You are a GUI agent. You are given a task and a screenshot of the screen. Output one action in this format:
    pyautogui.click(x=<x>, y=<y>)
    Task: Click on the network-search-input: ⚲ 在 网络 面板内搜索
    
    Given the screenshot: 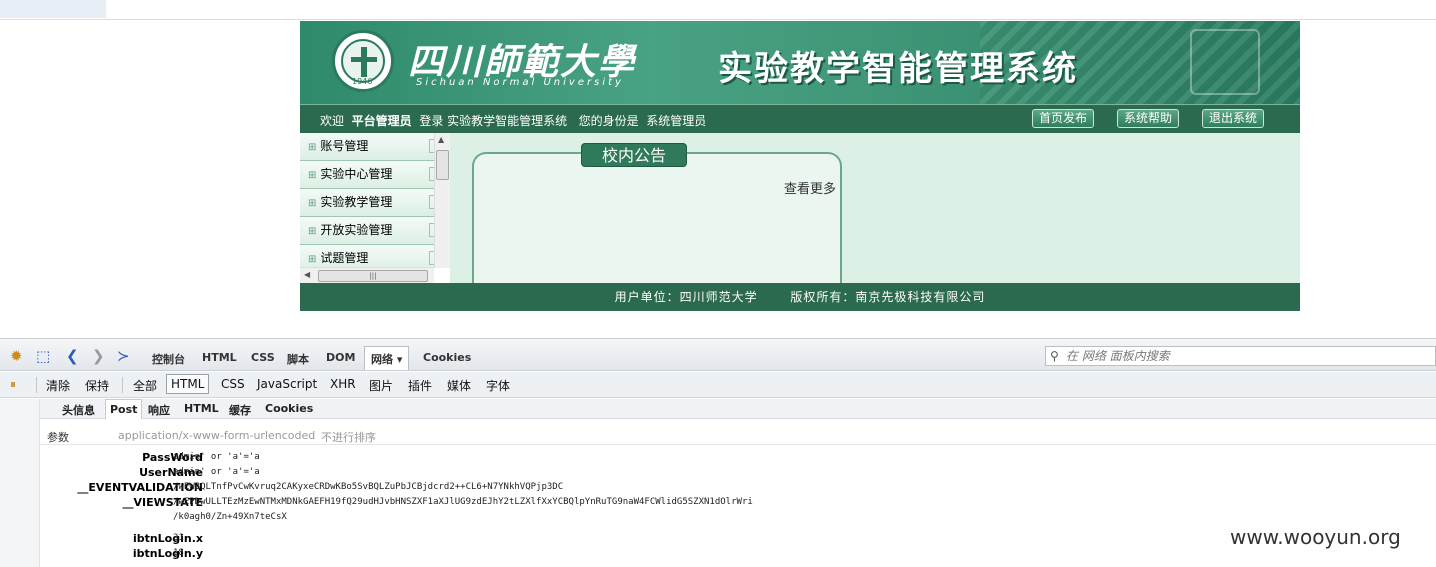 What is the action you would take?
    pyautogui.click(x=1240, y=356)
    